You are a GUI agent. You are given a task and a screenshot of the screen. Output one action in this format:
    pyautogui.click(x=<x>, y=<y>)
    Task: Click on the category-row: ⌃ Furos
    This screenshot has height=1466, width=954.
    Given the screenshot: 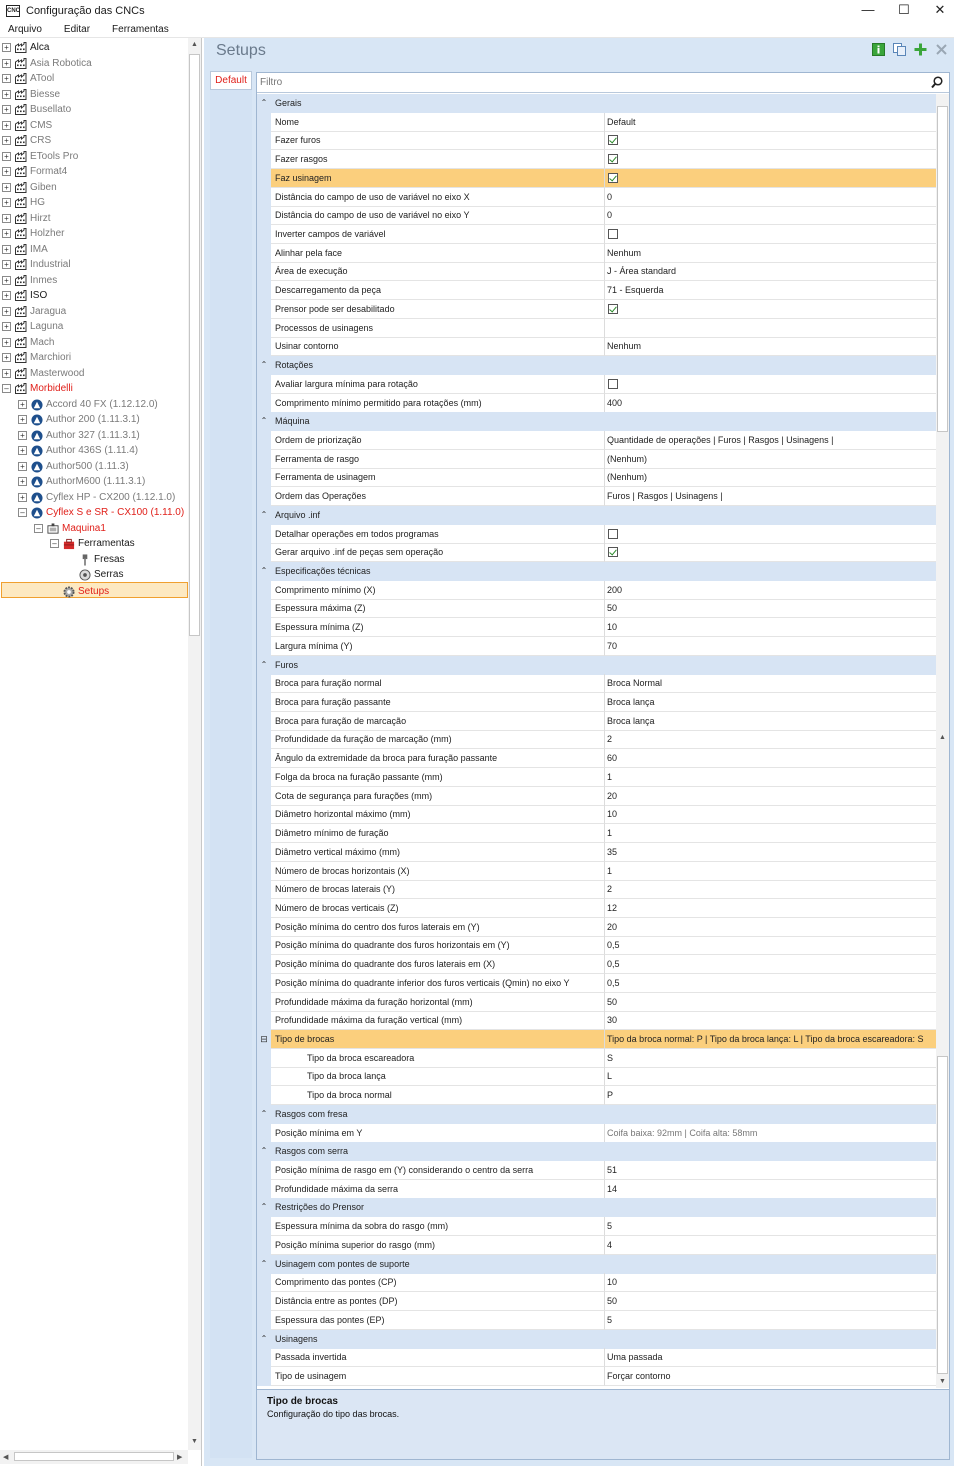 What is the action you would take?
    pyautogui.click(x=596, y=665)
    